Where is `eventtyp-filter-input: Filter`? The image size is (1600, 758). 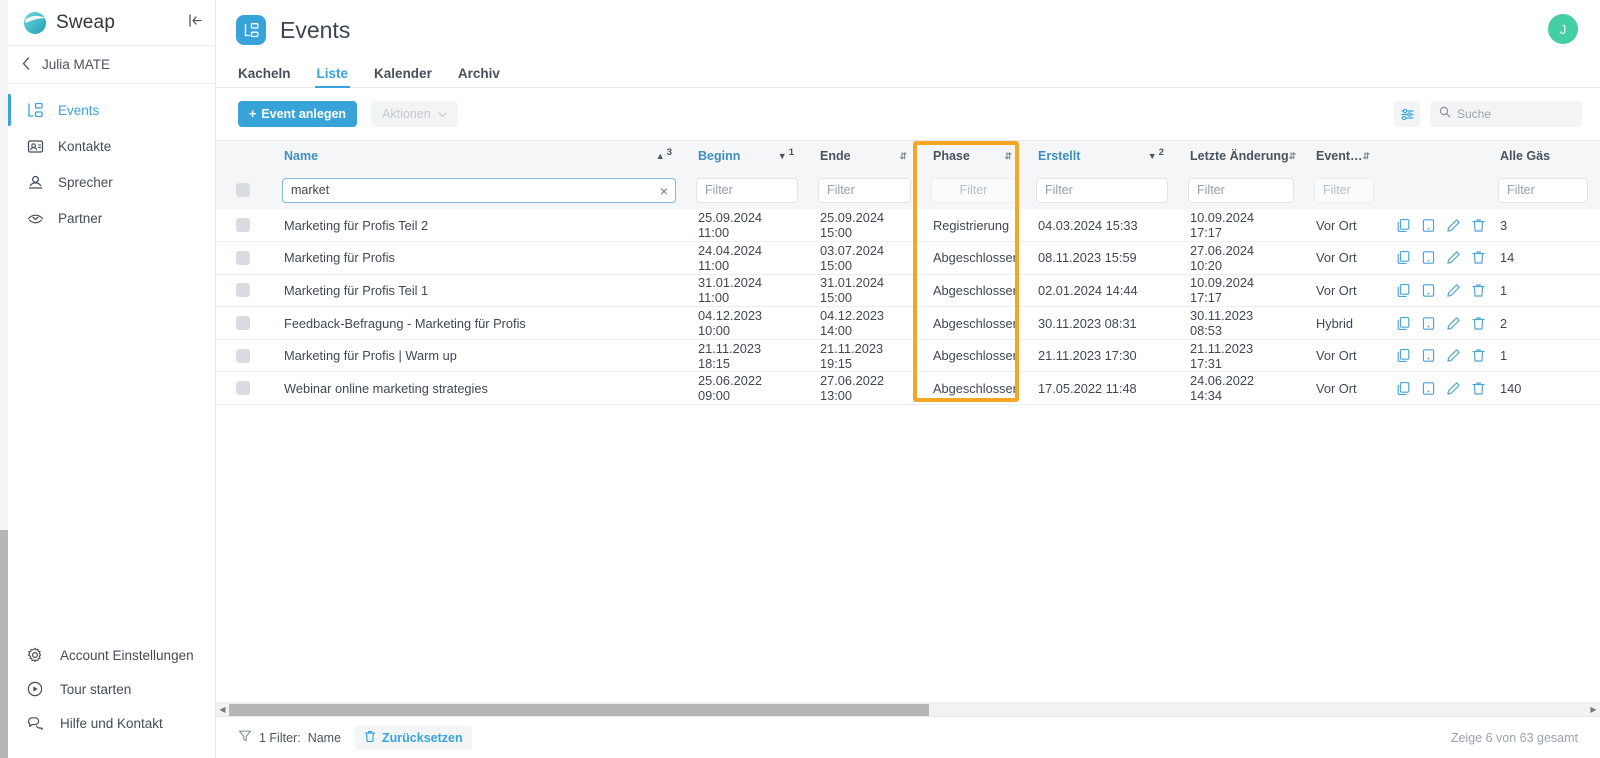
eventtyp-filter-input: Filter is located at coordinates (1344, 190).